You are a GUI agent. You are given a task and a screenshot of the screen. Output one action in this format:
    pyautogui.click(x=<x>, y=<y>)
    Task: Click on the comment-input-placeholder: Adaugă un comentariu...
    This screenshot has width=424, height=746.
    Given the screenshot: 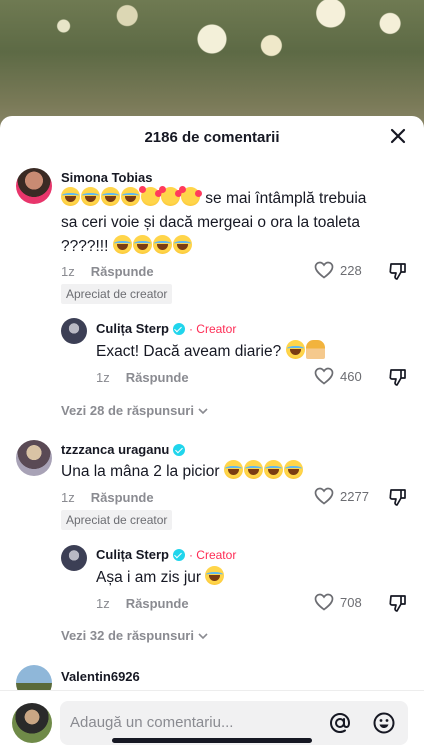 What is the action you would take?
    pyautogui.click(x=152, y=722)
    